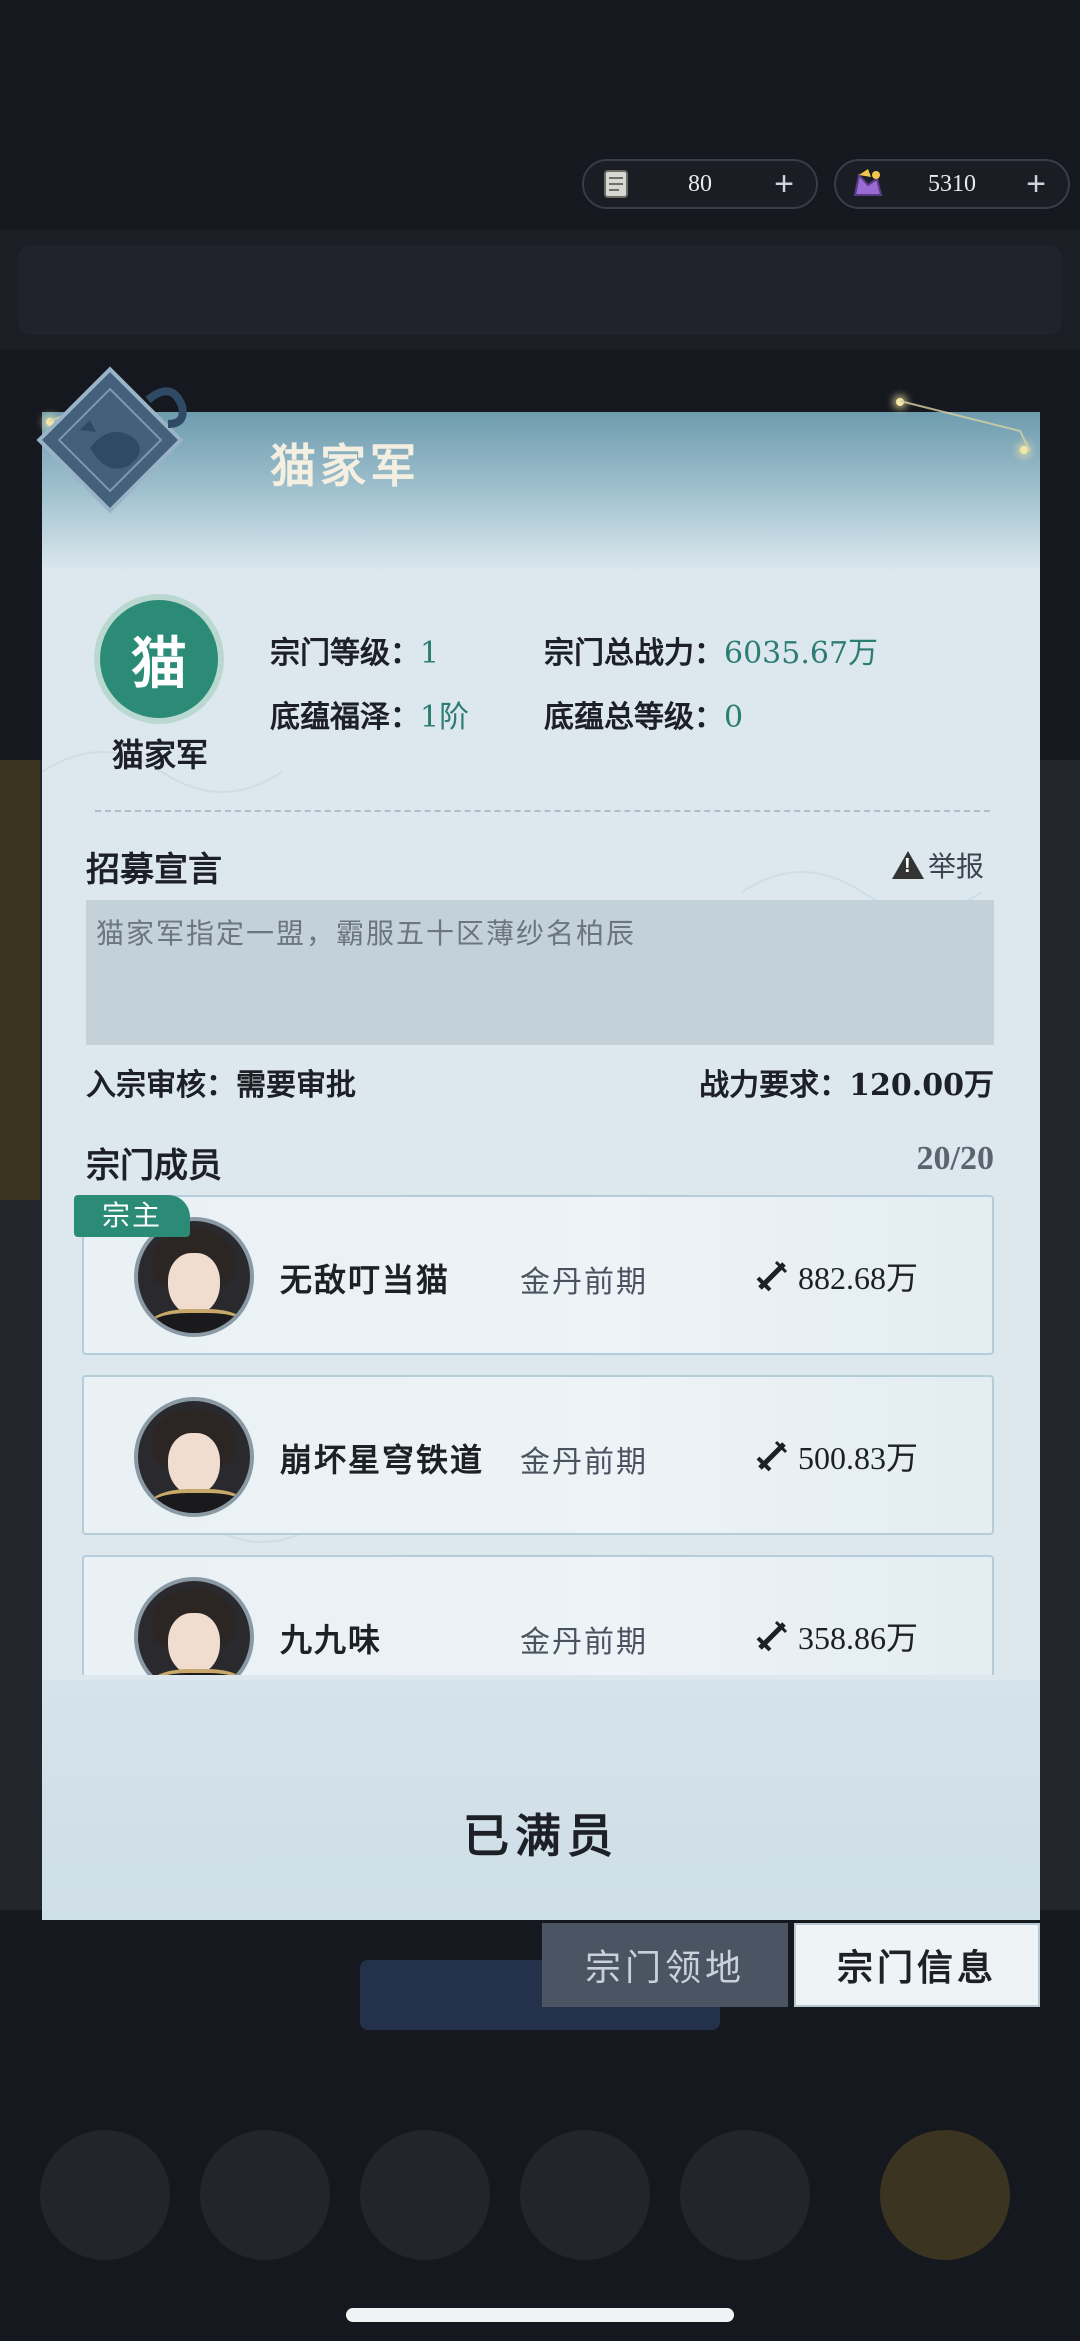 The image size is (1080, 2341). I want to click on currency-pill-2: 5310 +, so click(952, 184).